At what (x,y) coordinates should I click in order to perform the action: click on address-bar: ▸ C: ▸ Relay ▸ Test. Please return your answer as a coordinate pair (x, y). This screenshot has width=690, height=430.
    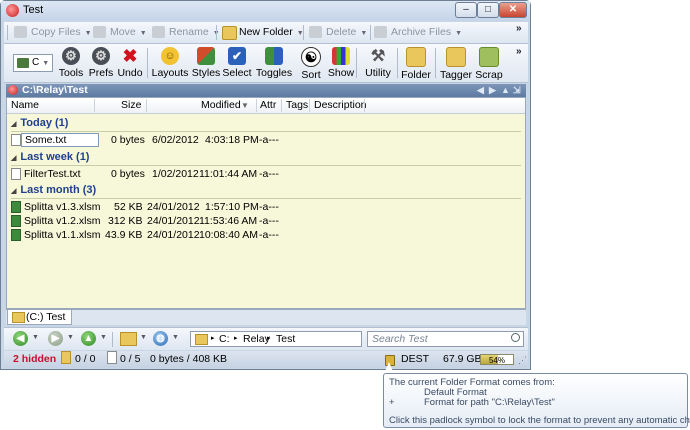
    Looking at the image, I should click on (276, 339).